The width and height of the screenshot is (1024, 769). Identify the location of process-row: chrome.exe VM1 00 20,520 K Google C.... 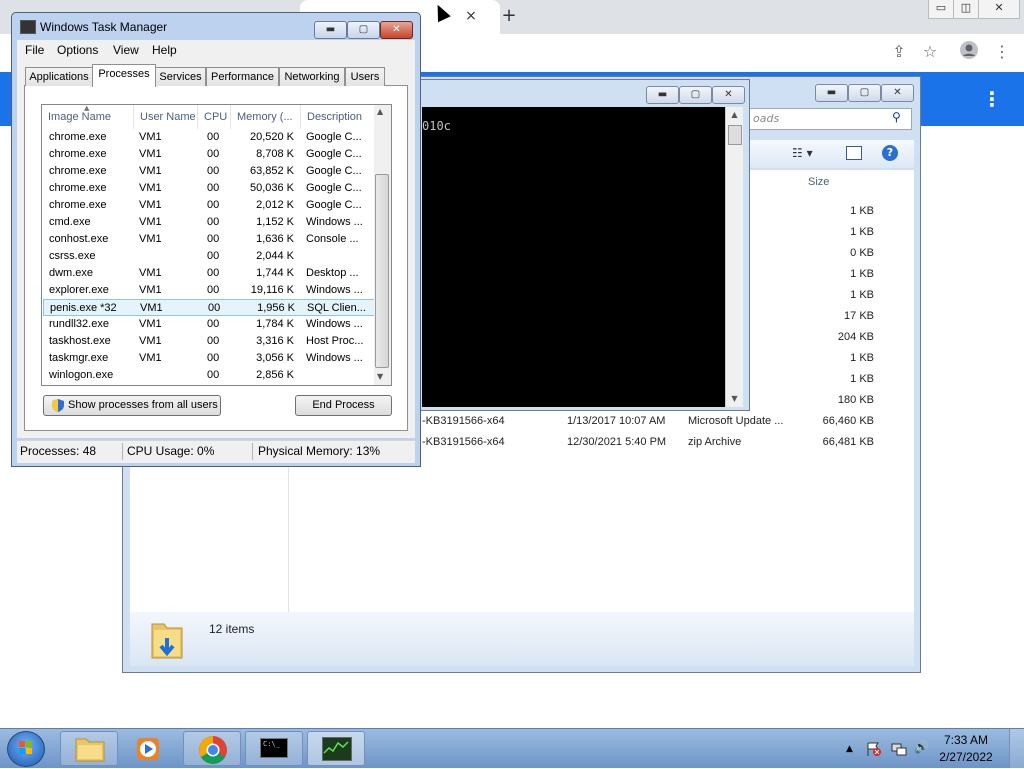
(209, 137).